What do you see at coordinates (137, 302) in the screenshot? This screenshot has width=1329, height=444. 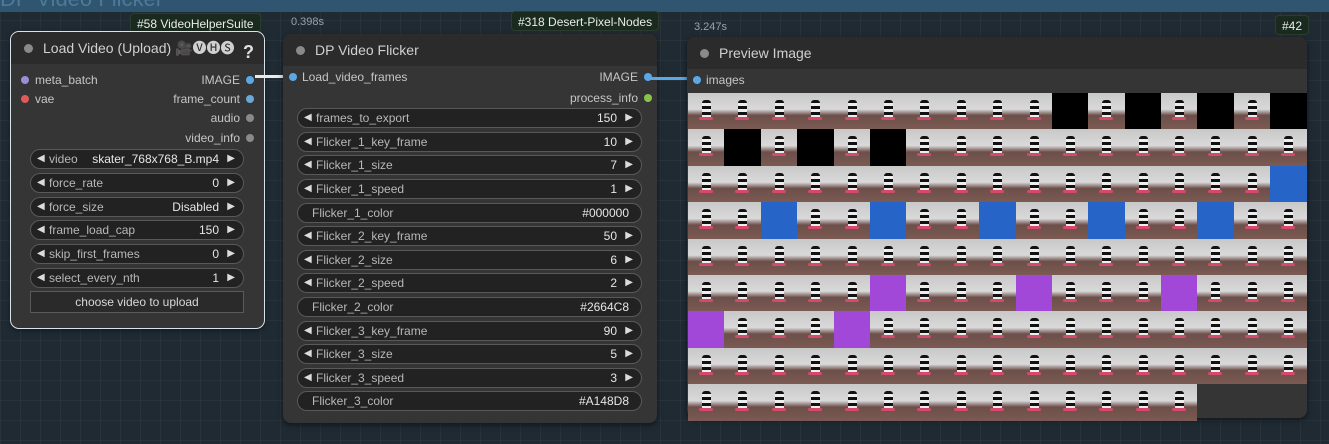 I see `upload-video-button: choose video to upload` at bounding box center [137, 302].